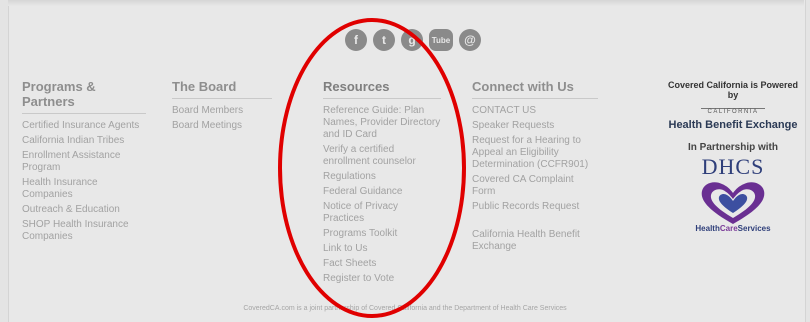 The width and height of the screenshot is (810, 322). Describe the element at coordinates (441, 40) in the screenshot. I see `youtube-icon: Tube` at that location.